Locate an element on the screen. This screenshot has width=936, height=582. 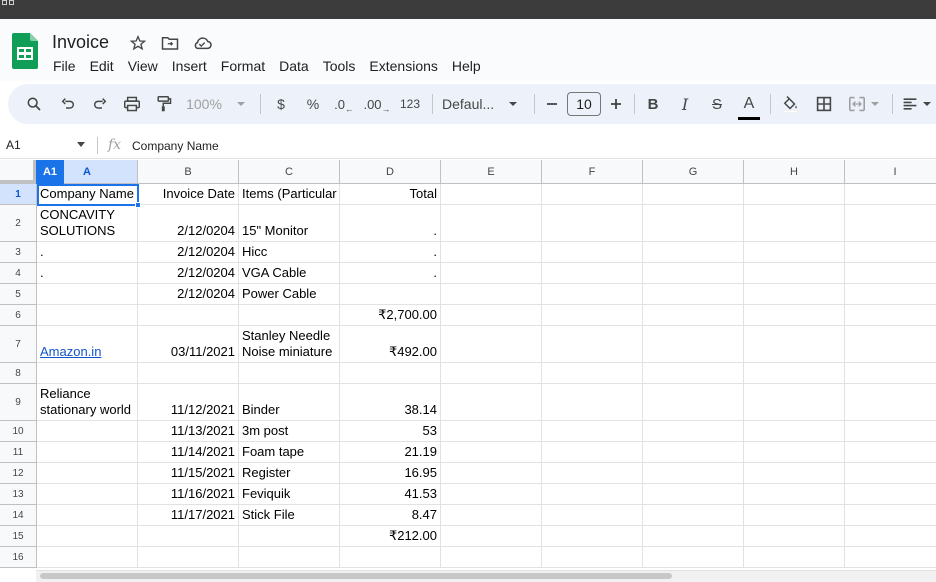
cell-h16 is located at coordinates (794, 557).